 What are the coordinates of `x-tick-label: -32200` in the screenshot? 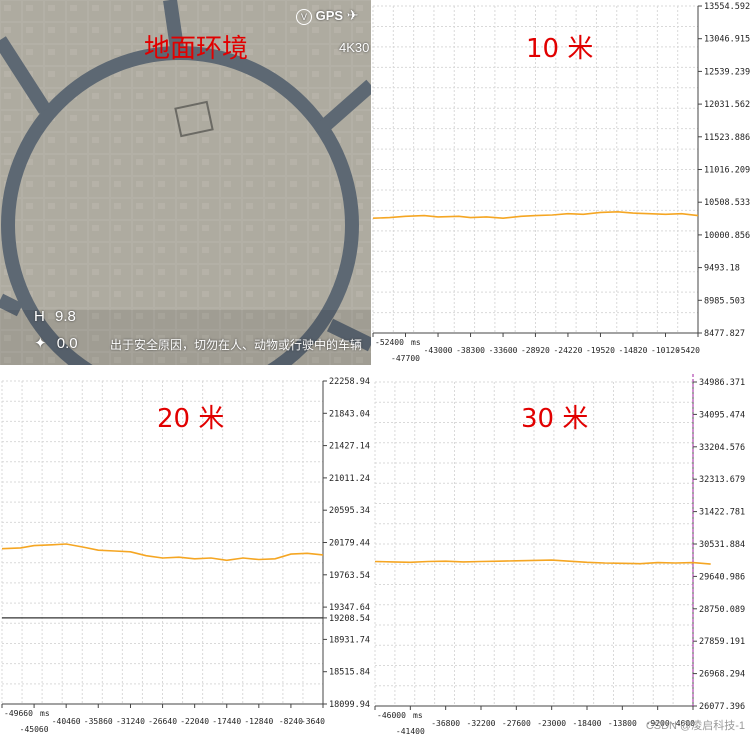 It's located at (481, 723).